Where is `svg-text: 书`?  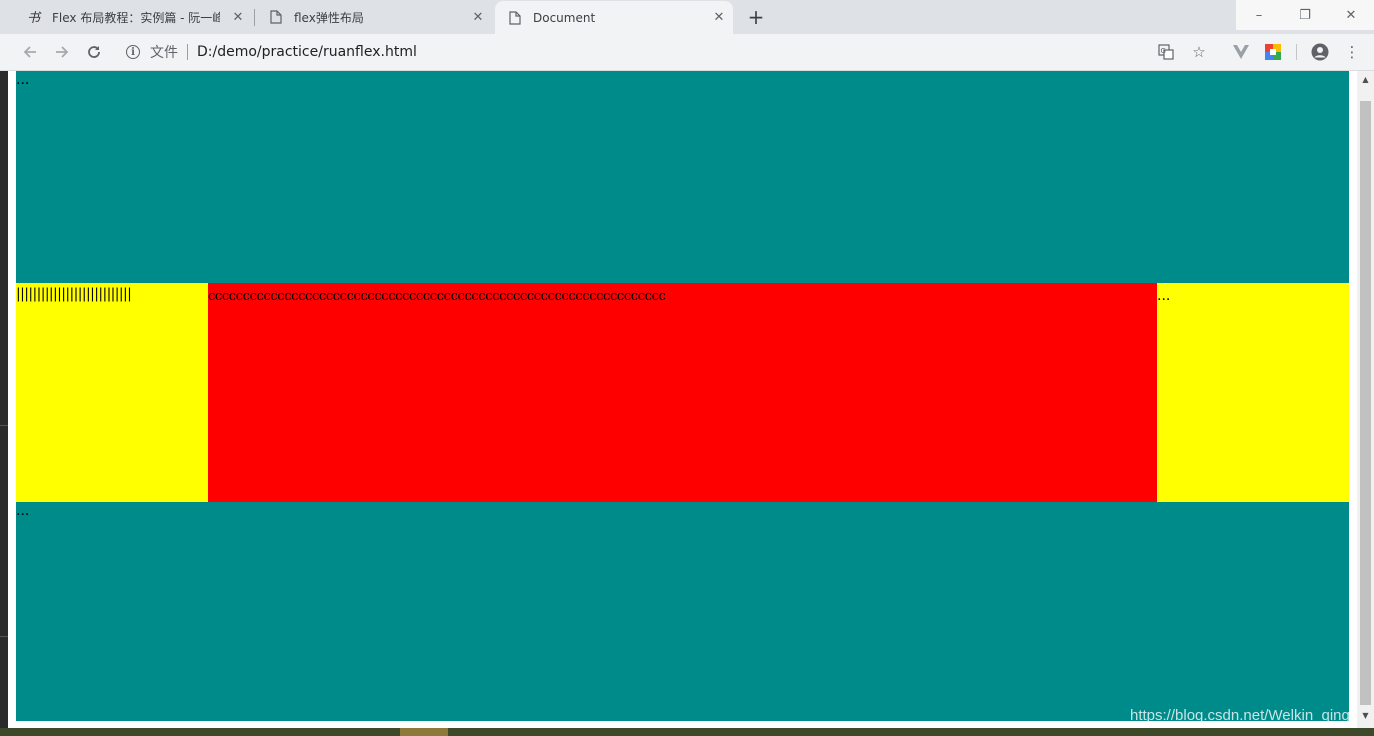
svg-text: 书 is located at coordinates (34, 18).